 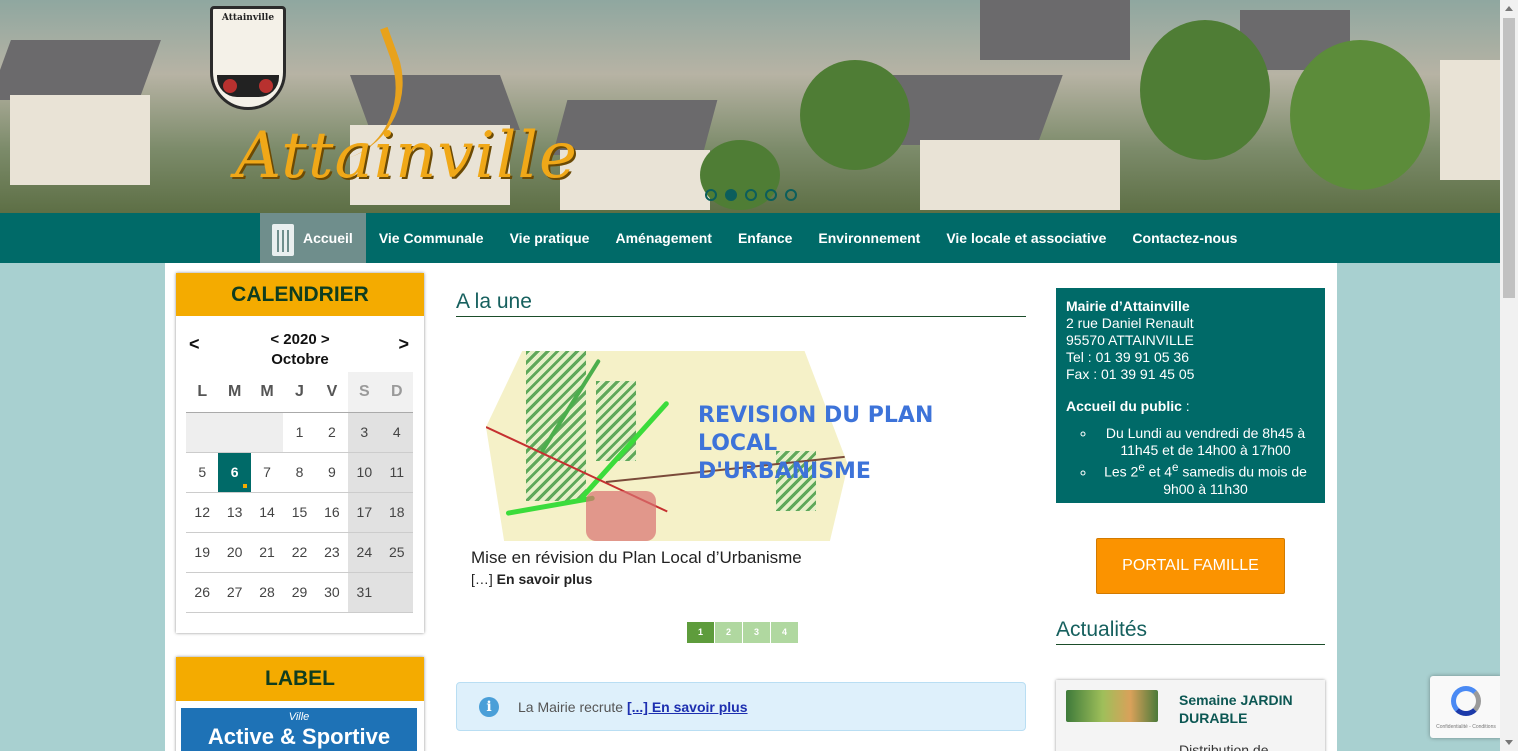 I want to click on news-more: […] En savoir plus, so click(x=531, y=579).